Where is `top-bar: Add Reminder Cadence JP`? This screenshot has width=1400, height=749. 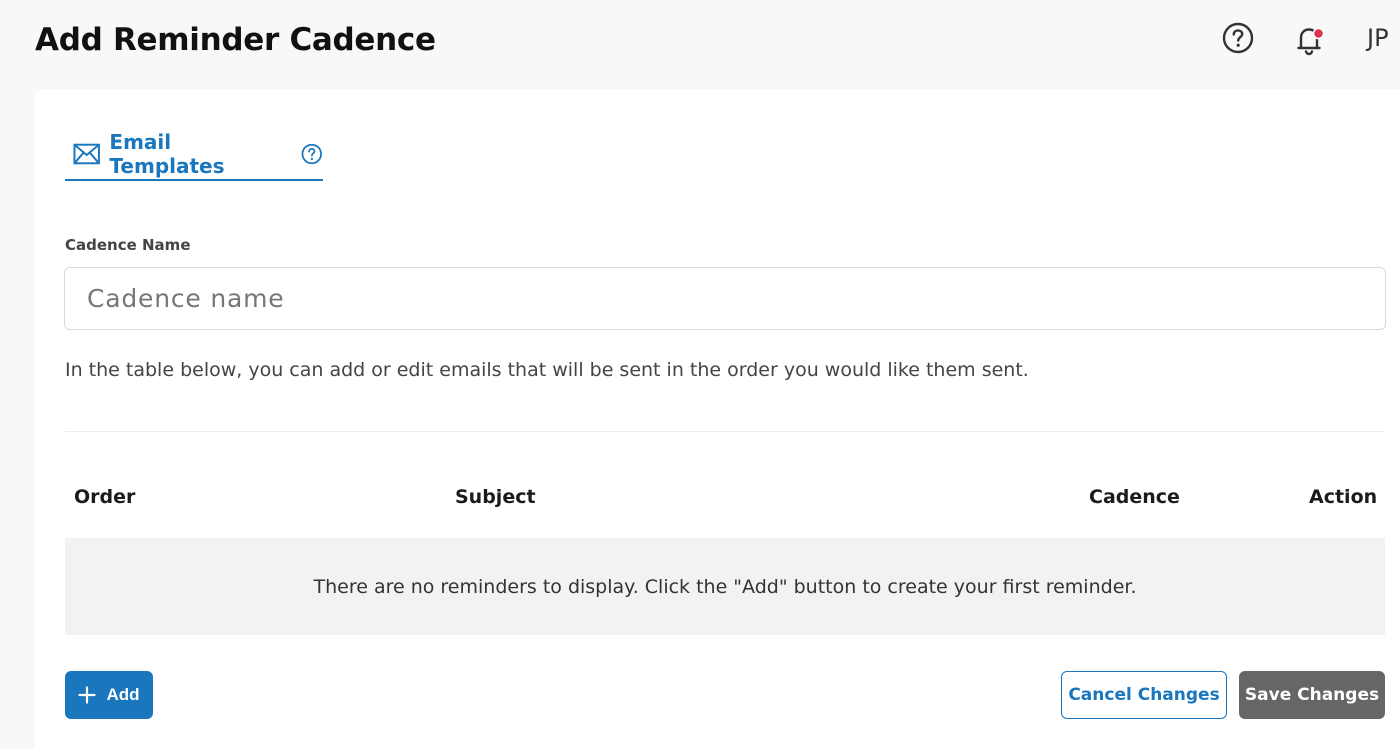
top-bar: Add Reminder Cadence JP is located at coordinates (700, 44).